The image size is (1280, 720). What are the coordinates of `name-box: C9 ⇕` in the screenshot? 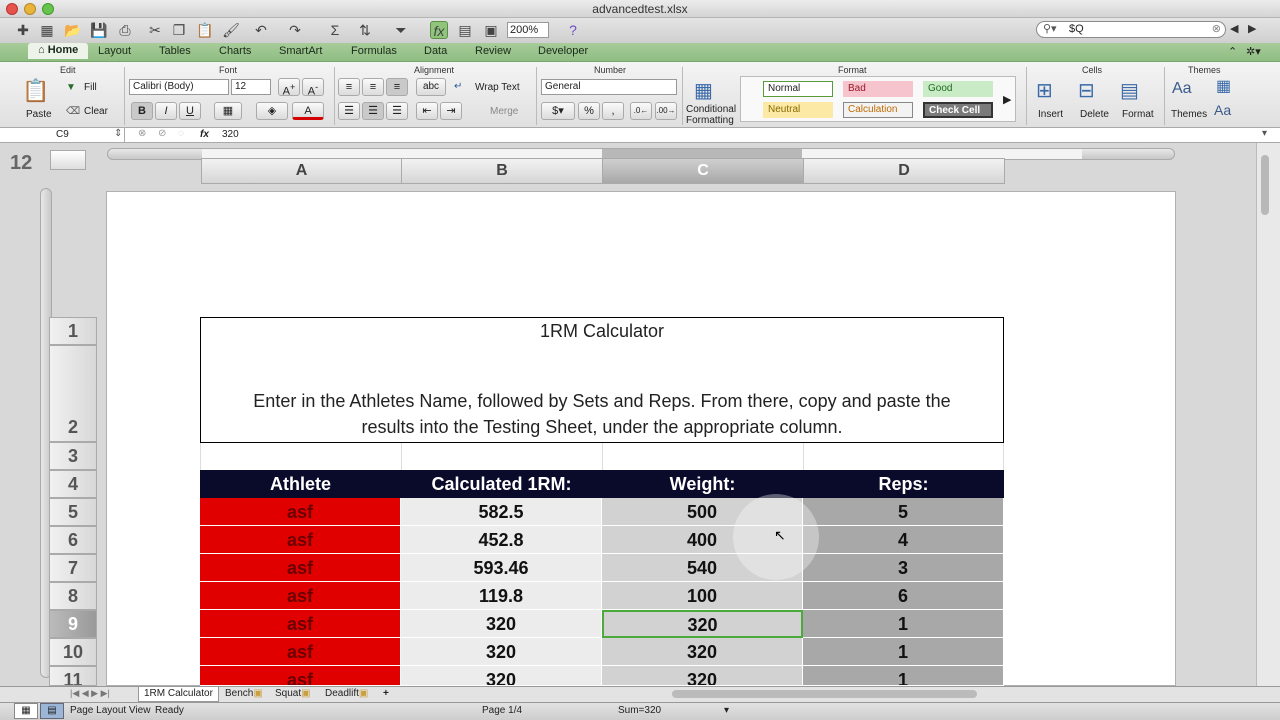 It's located at (62, 135).